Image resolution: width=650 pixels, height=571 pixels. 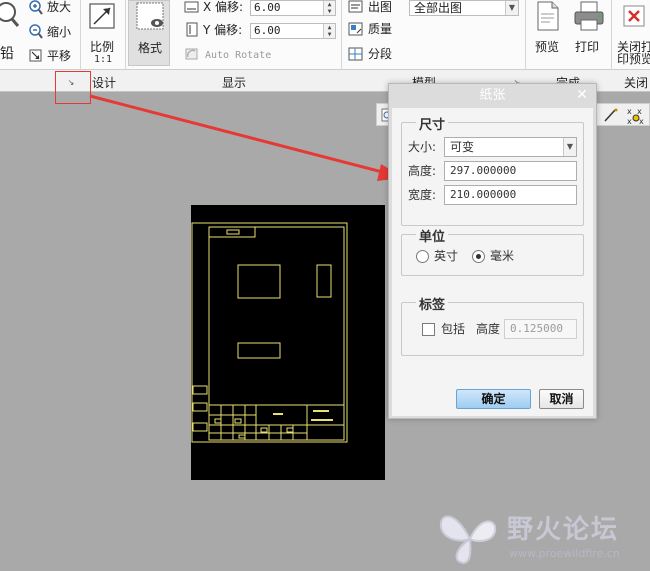 What do you see at coordinates (587, 47) in the screenshot?
I see `print-label: 打印` at bounding box center [587, 47].